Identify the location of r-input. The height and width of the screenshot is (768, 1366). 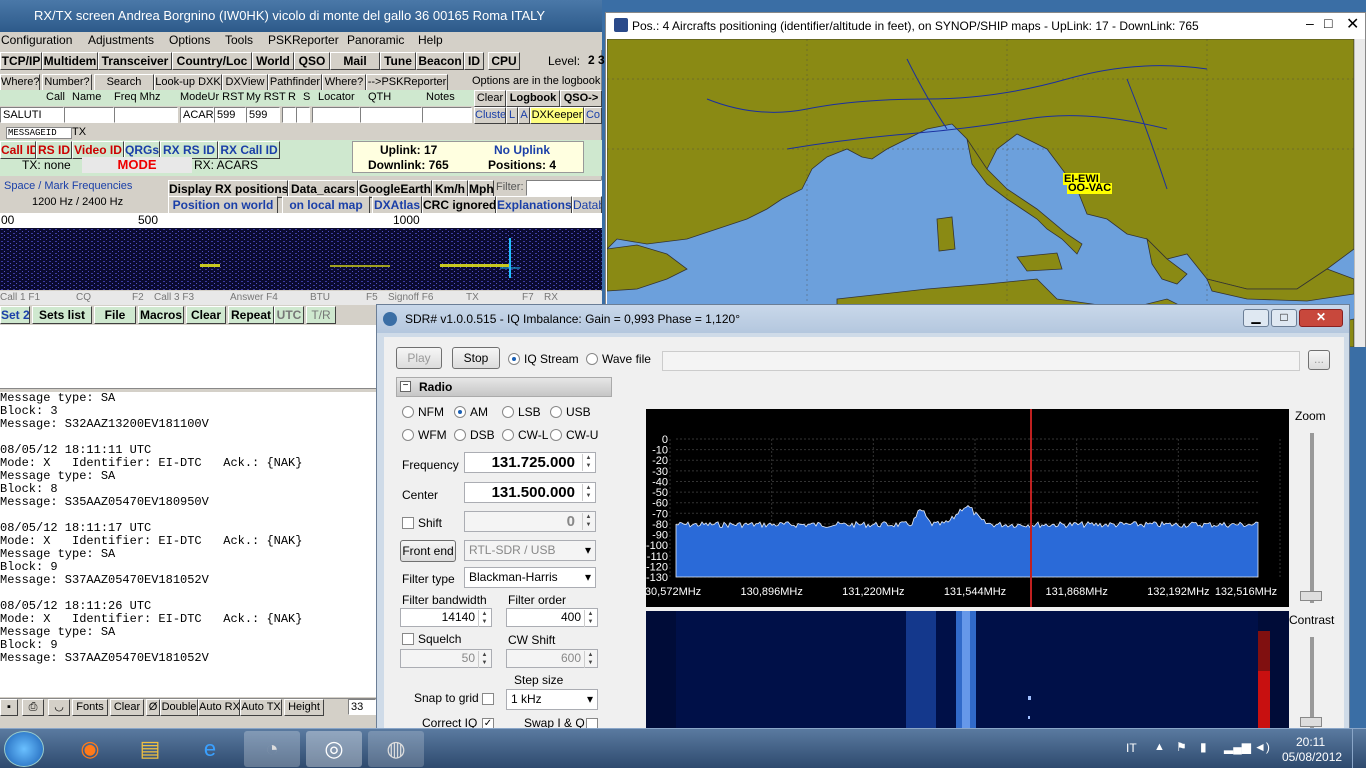
(289, 115).